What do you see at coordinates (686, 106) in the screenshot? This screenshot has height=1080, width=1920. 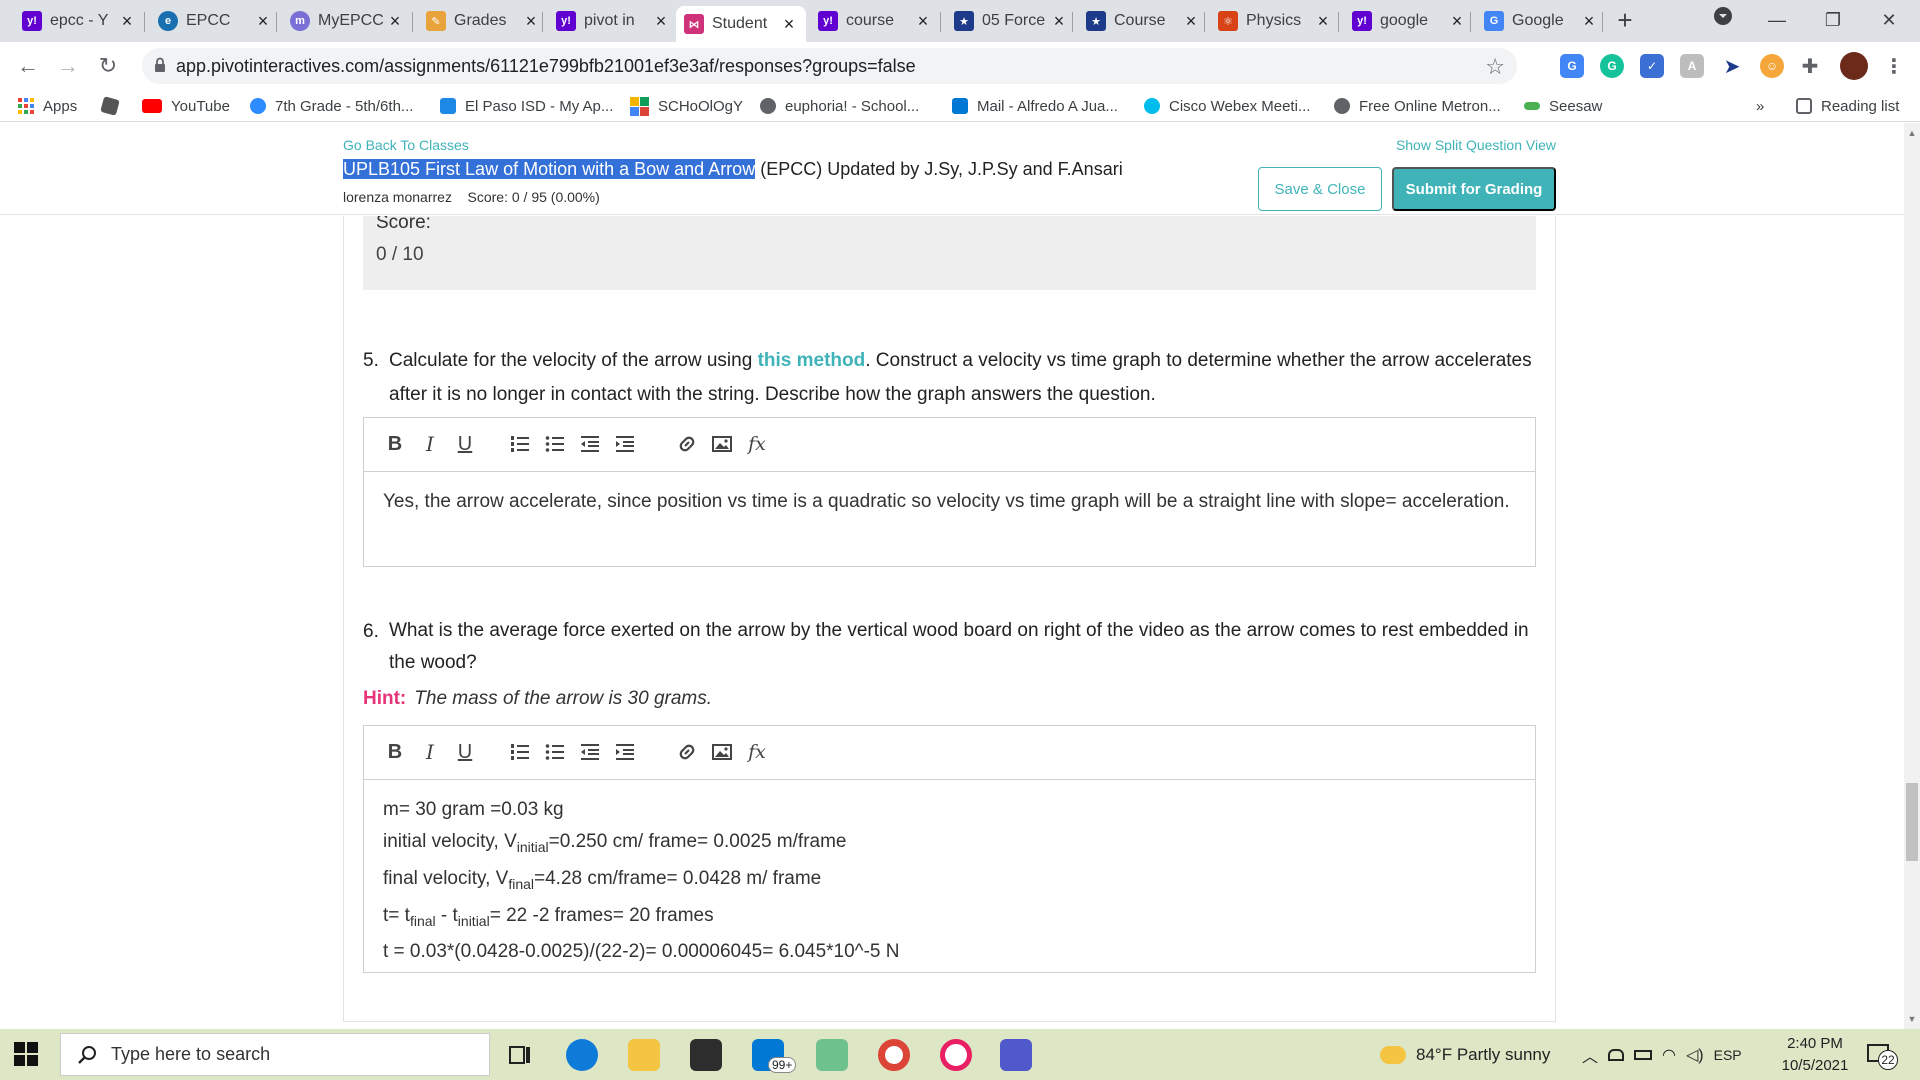 I see `bookmark-schoology: SCHoOlOgY` at bounding box center [686, 106].